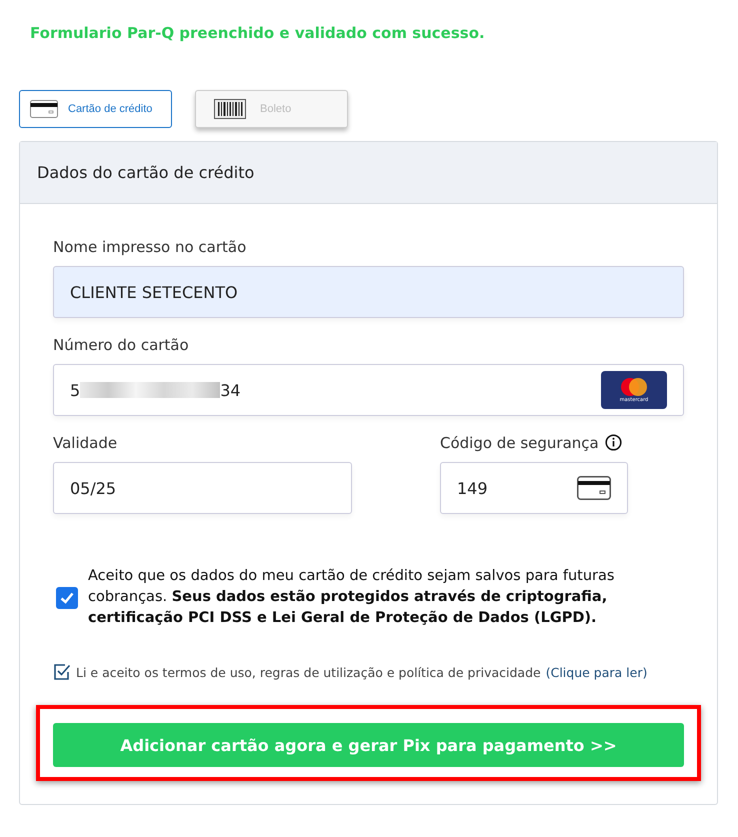 The width and height of the screenshot is (738, 837). Describe the element at coordinates (352, 597) in the screenshot. I see `consent-text: Aceito que os dados do meu cartão de crédito sejam salvos para futuras cobranças. Seus dados estão protegidos através de criptografia, certificação PCI DSS e Lei Geral de Proteção de Dados (LGPD).` at that location.